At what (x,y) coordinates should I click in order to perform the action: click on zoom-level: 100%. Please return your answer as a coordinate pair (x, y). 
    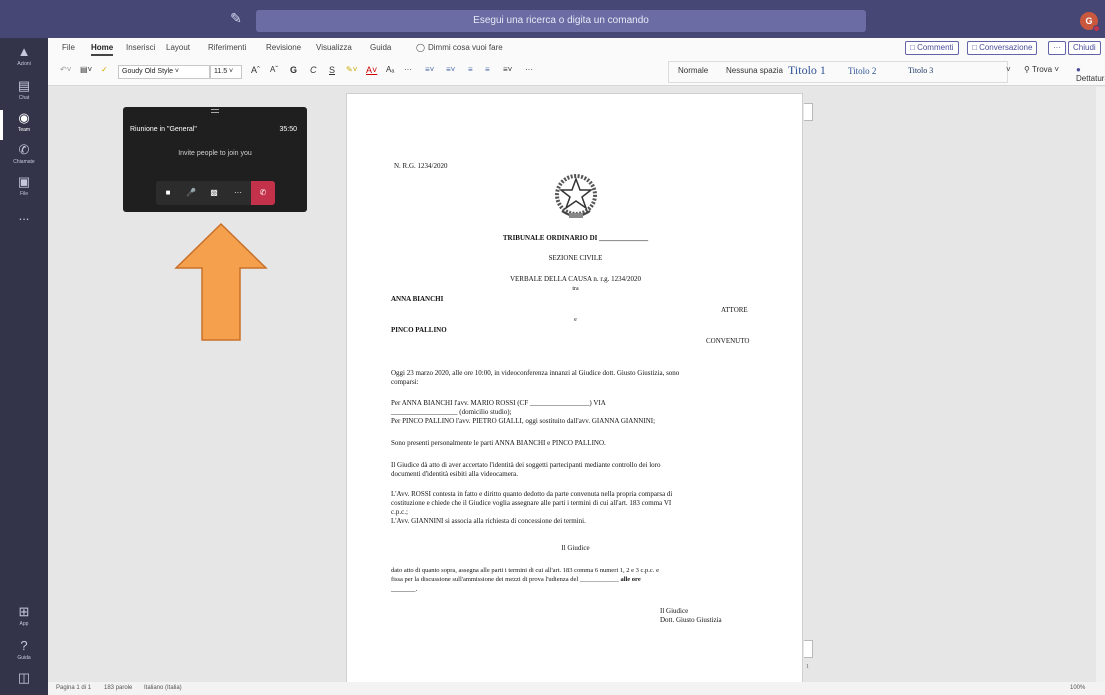
    Looking at the image, I should click on (1077, 688).